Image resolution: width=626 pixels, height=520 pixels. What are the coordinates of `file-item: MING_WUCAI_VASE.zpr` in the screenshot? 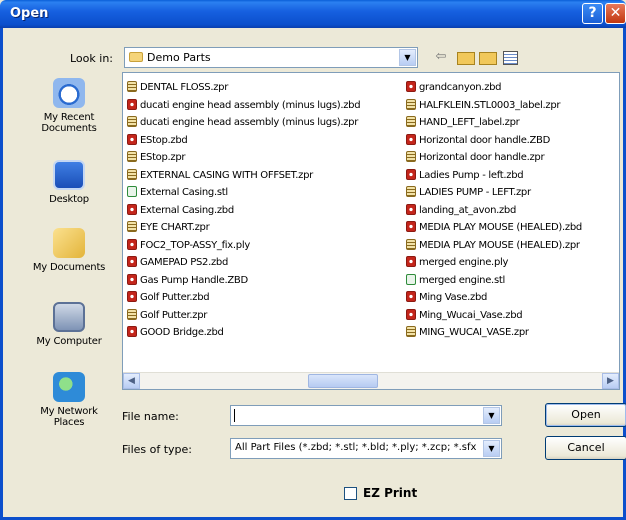 It's located at (512, 333).